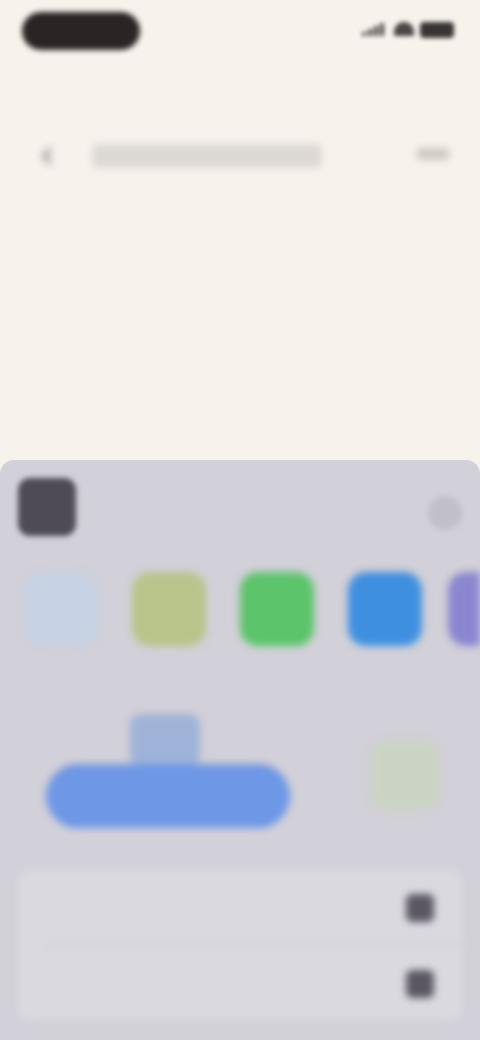  Describe the element at coordinates (240, 510) in the screenshot. I see `share-sheet-header` at that location.